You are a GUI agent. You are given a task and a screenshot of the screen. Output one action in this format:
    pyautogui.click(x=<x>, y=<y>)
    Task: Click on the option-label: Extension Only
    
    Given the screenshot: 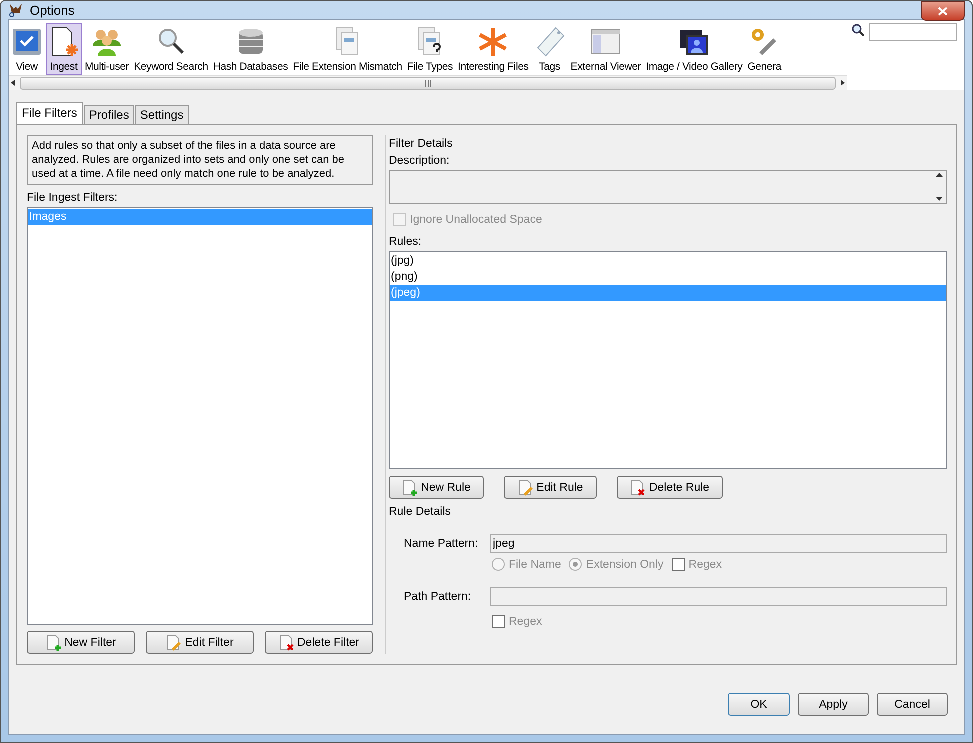 What is the action you would take?
    pyautogui.click(x=625, y=564)
    